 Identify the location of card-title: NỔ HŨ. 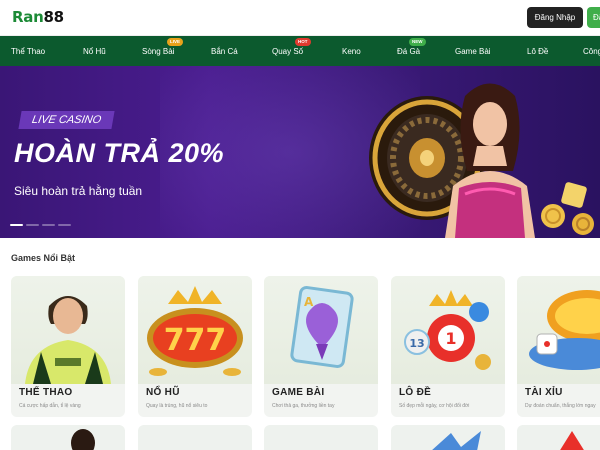
(163, 392).